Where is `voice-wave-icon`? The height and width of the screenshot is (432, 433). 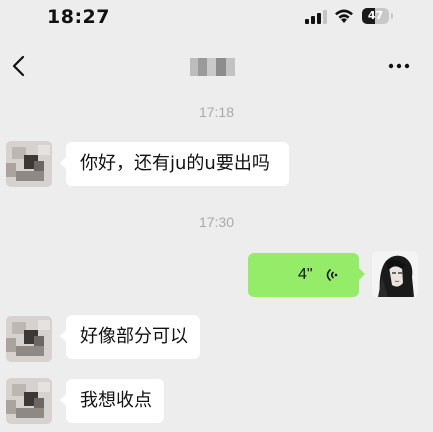 voice-wave-icon is located at coordinates (332, 275).